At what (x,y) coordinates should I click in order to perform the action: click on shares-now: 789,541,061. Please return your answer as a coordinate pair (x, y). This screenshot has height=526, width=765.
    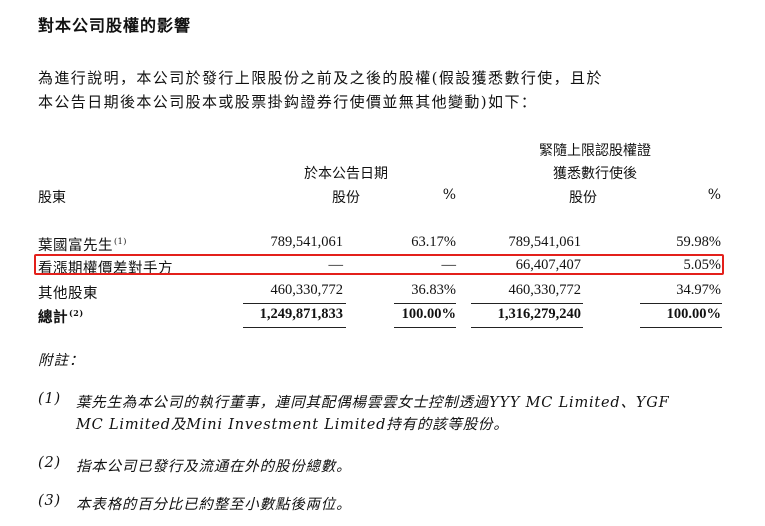
    Looking at the image, I should click on (307, 242).